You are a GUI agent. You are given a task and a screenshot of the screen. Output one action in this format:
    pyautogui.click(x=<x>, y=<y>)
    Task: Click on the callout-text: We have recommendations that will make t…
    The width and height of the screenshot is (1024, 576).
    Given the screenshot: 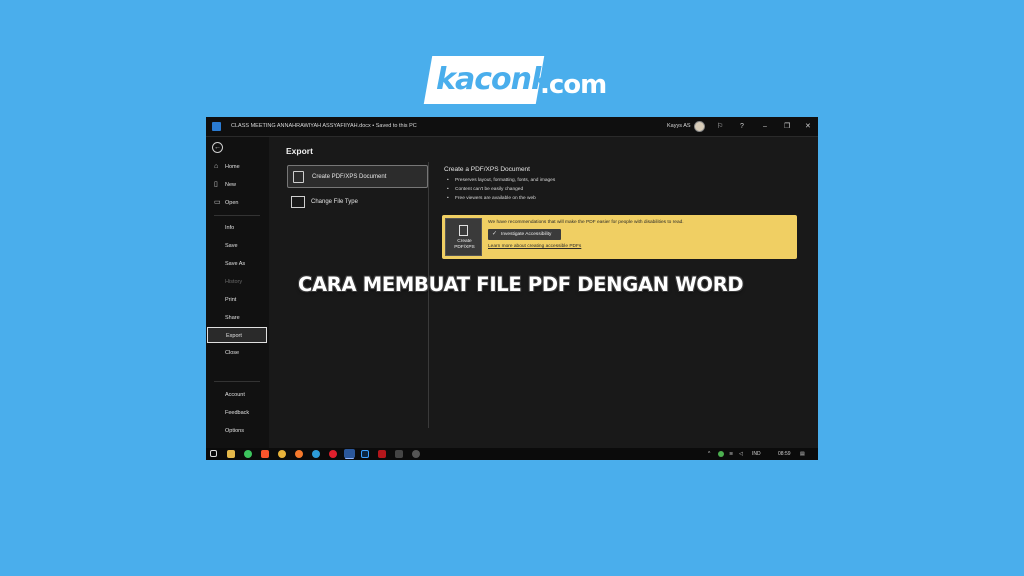 What is the action you would take?
    pyautogui.click(x=586, y=222)
    